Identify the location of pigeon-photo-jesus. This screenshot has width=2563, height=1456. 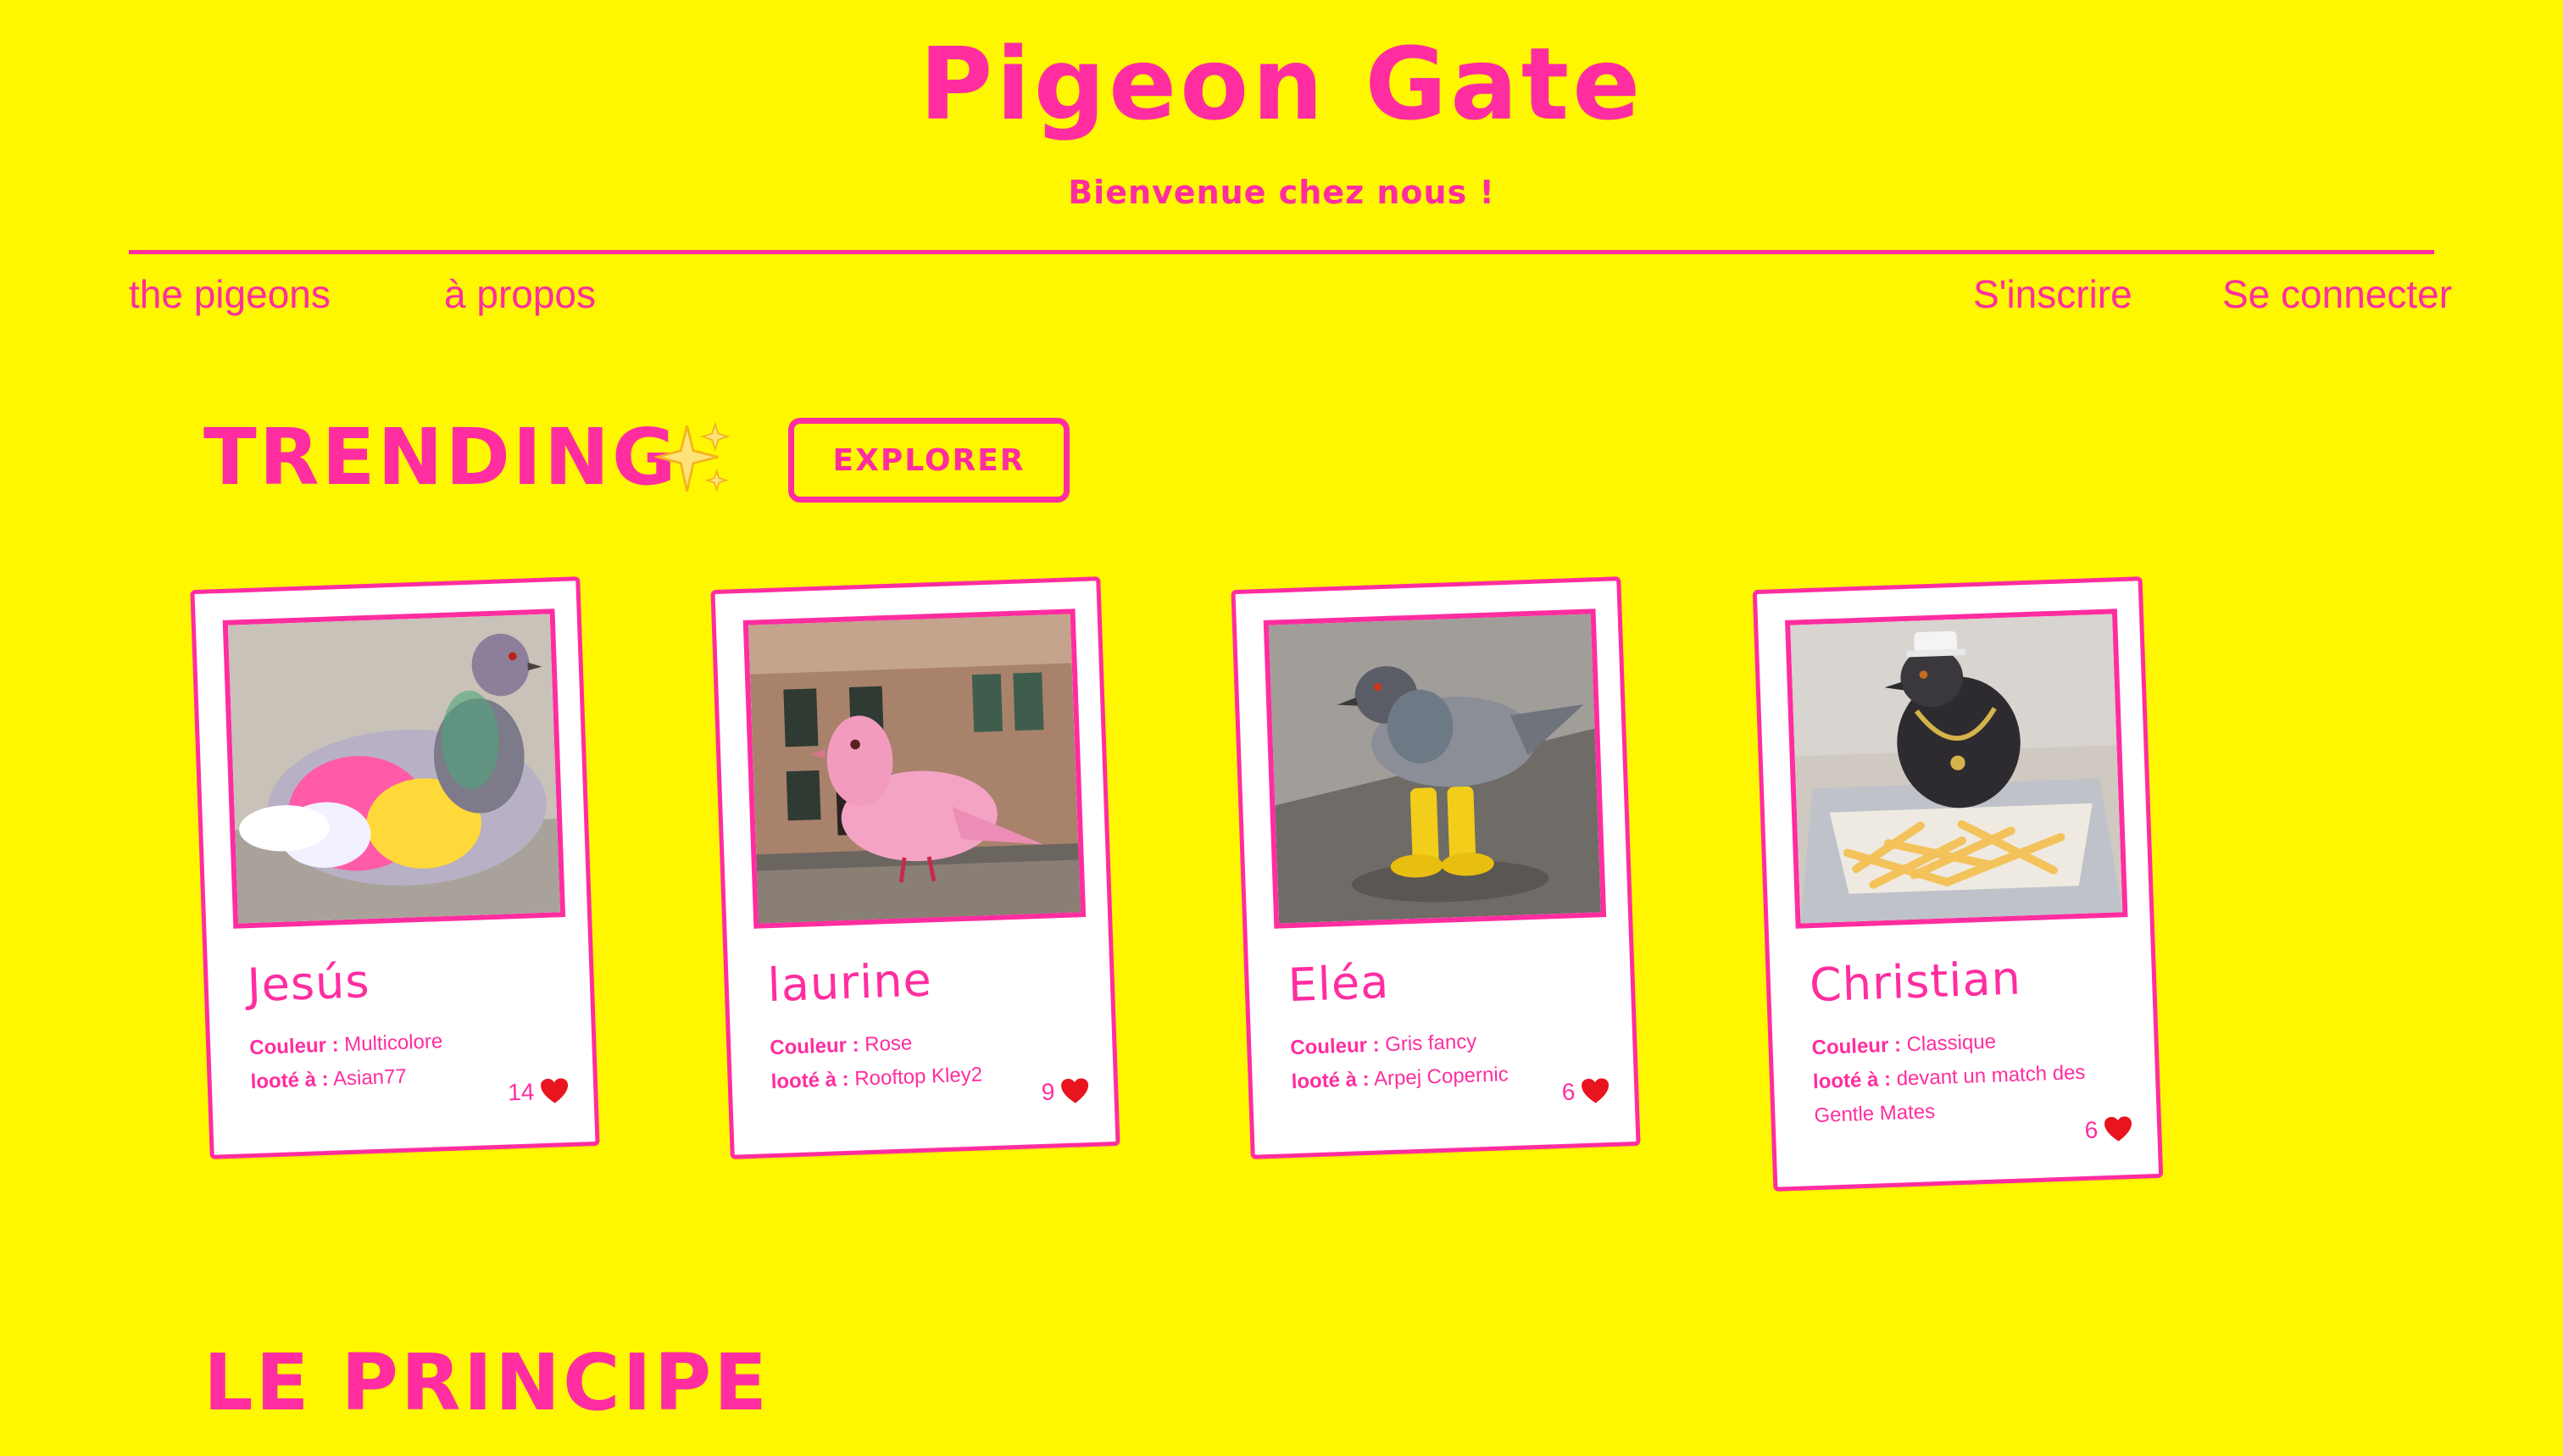
(394, 769).